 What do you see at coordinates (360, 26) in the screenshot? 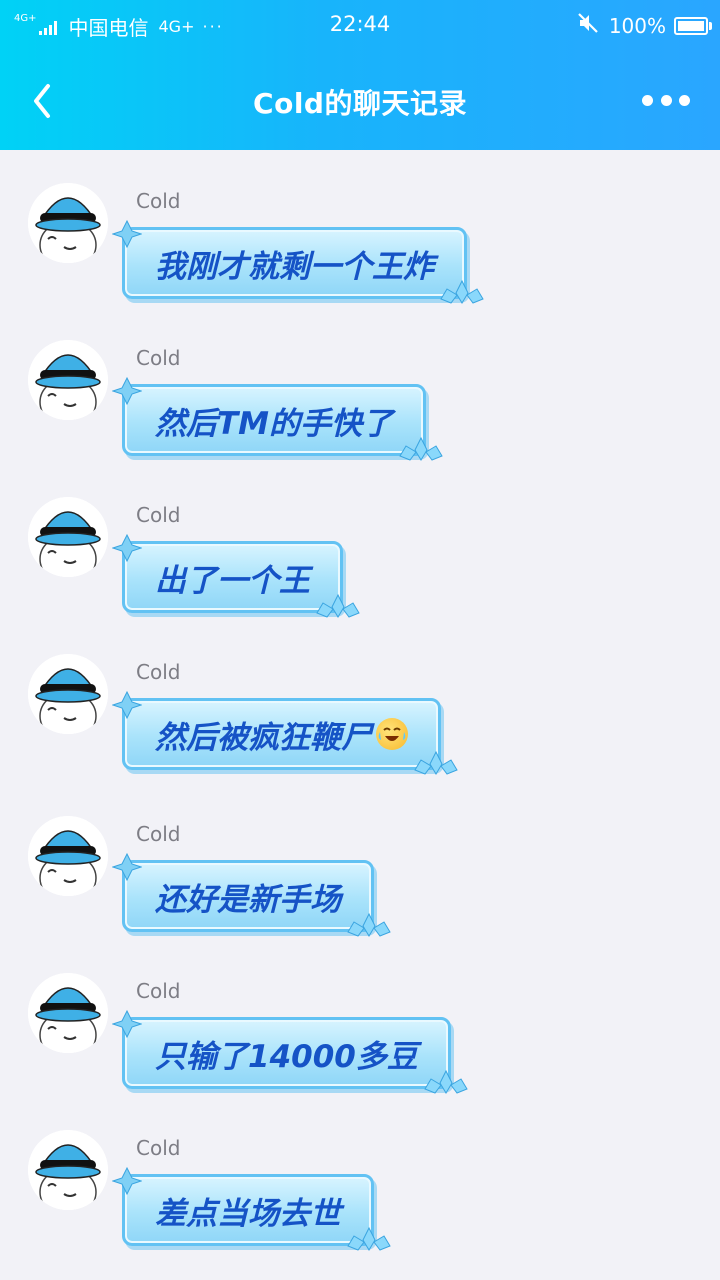
I see `status-bar: 4G+ 中国电信 4G+ ··· 22:44 100%` at bounding box center [360, 26].